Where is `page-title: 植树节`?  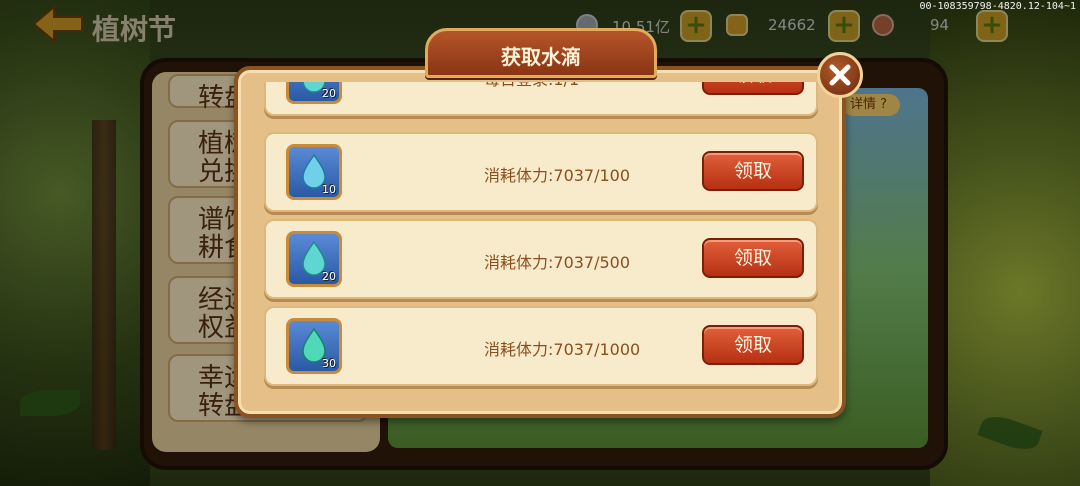 page-title: 植树节 is located at coordinates (134, 29).